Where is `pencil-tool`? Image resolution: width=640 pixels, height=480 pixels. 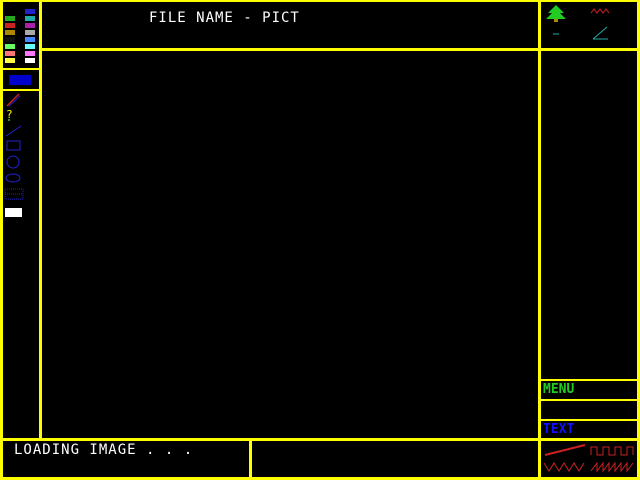
pencil-tool is located at coordinates (13, 100).